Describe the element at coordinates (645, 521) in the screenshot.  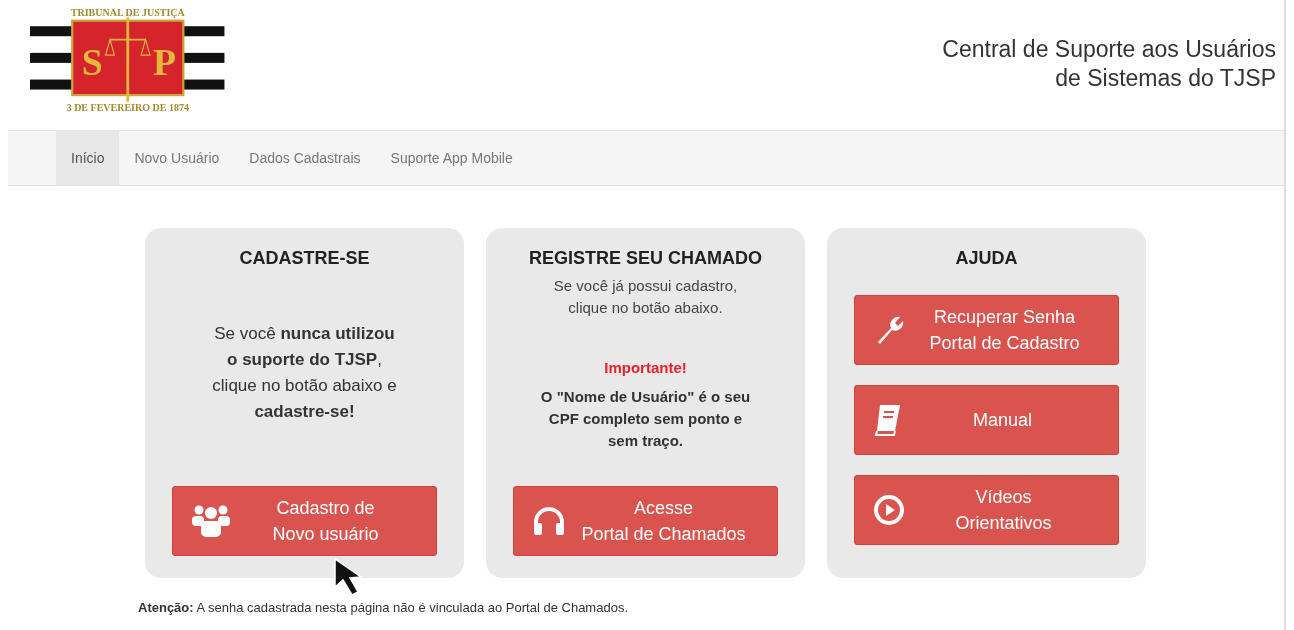
I see `action-button: Acesse Portal de Chamados` at that location.